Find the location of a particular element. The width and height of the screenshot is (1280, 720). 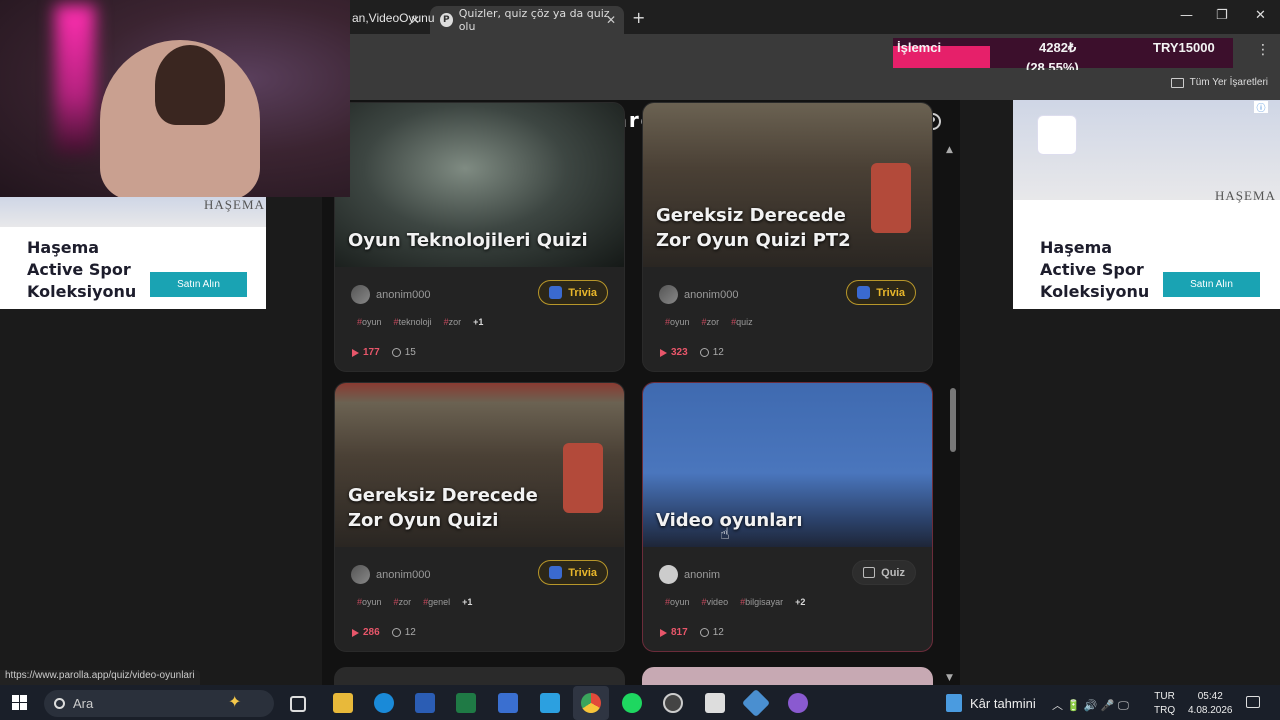

browser-menu-icon: ⋮ is located at coordinates (1263, 50).